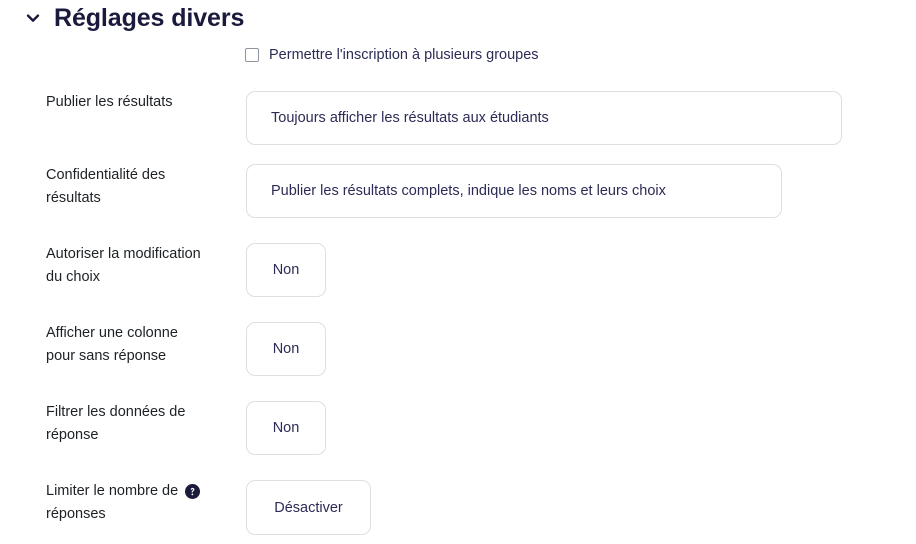 The image size is (916, 544). I want to click on label-text-line2: du choix, so click(73, 277).